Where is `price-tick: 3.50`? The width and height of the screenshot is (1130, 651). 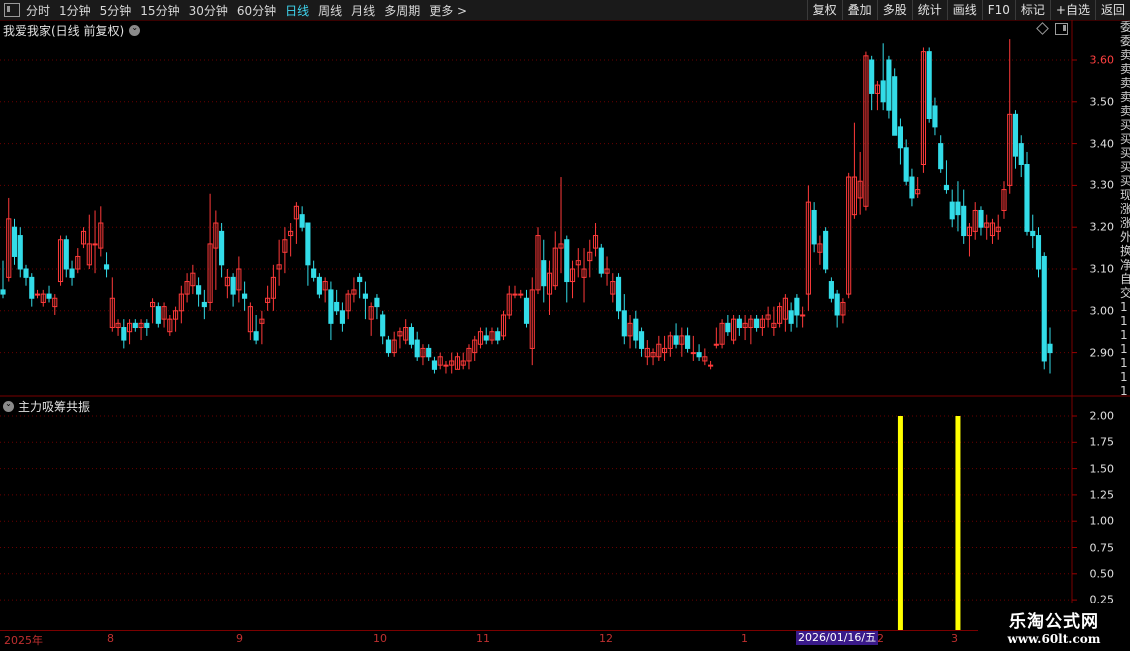 price-tick: 3.50 is located at coordinates (1102, 102).